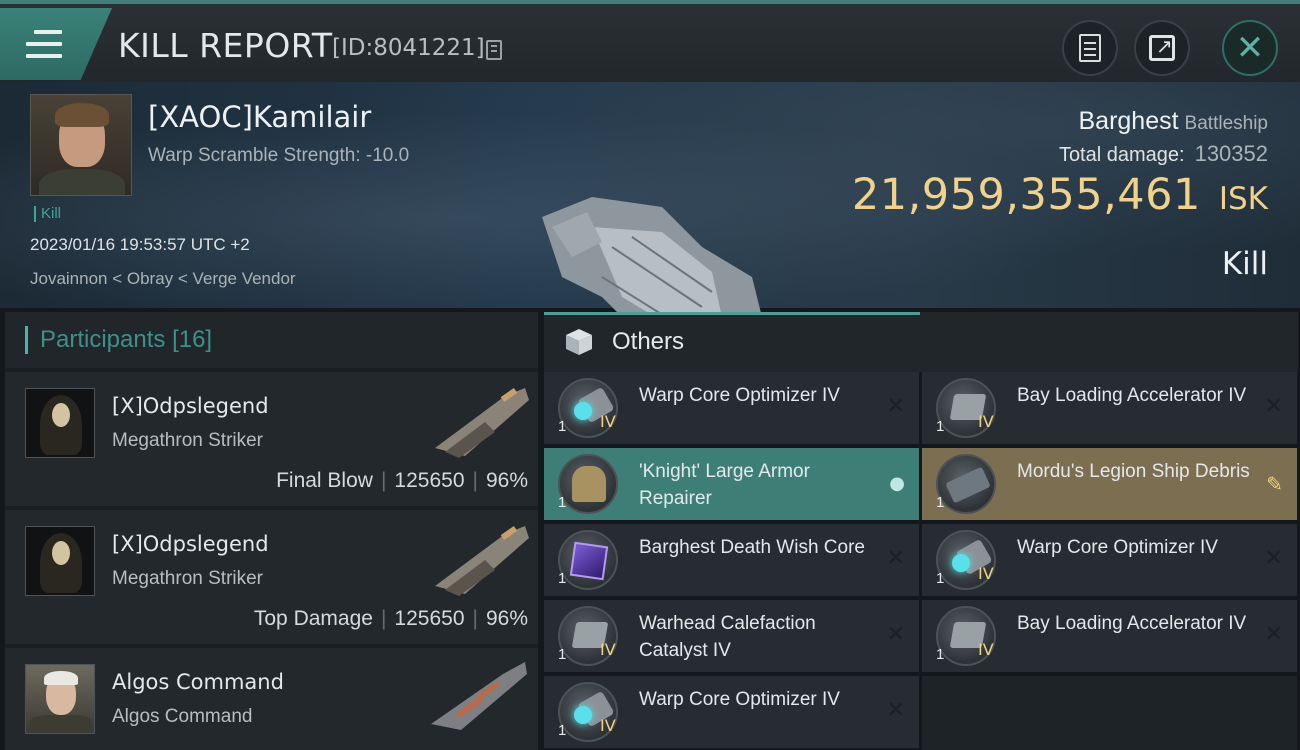 This screenshot has width=1300, height=750. What do you see at coordinates (1109, 484) in the screenshot?
I see `item-slot: 1 Mordu's Legion Ship Debris ✎` at bounding box center [1109, 484].